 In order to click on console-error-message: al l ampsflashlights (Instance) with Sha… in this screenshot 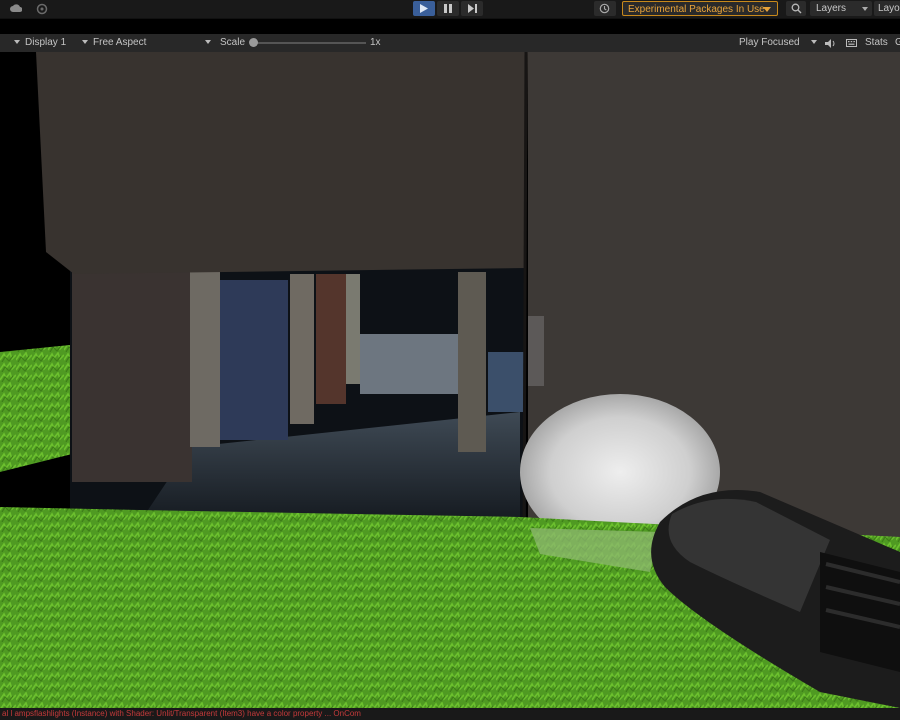, I will do `click(181, 714)`.